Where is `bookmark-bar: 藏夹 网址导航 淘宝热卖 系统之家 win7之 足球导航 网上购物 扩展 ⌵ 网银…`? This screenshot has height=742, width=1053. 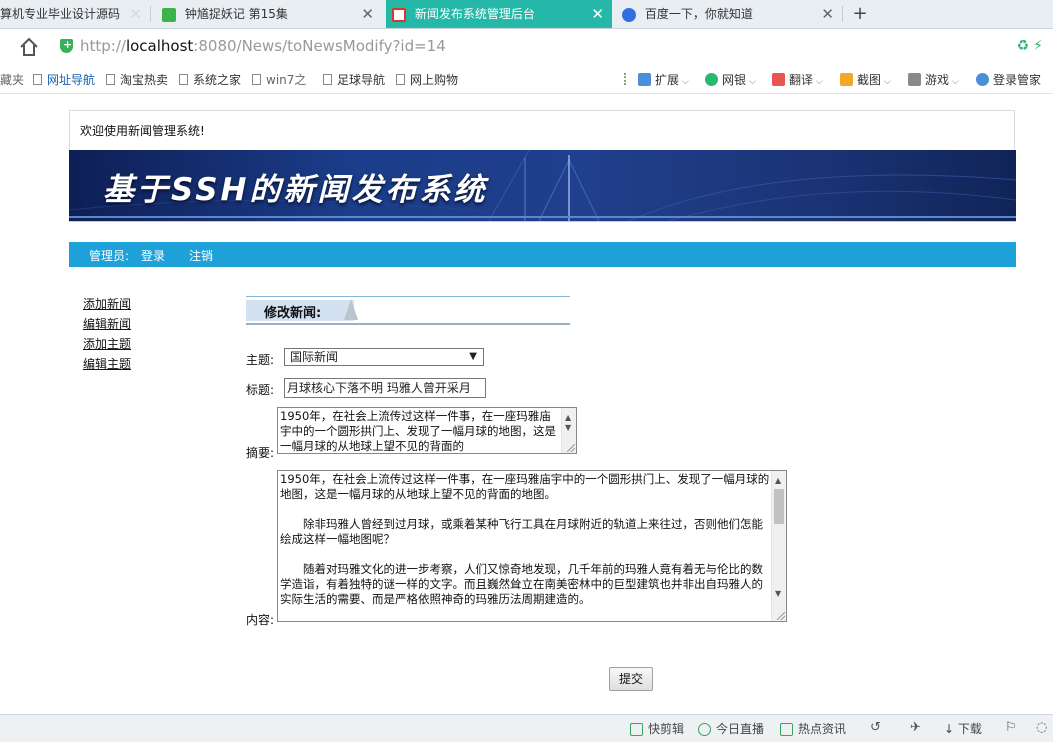
bookmark-bar: 藏夹 网址导航 淘宝热卖 系统之家 win7之 足球导航 网上购物 扩展 ⌵ 网银… is located at coordinates (526, 79).